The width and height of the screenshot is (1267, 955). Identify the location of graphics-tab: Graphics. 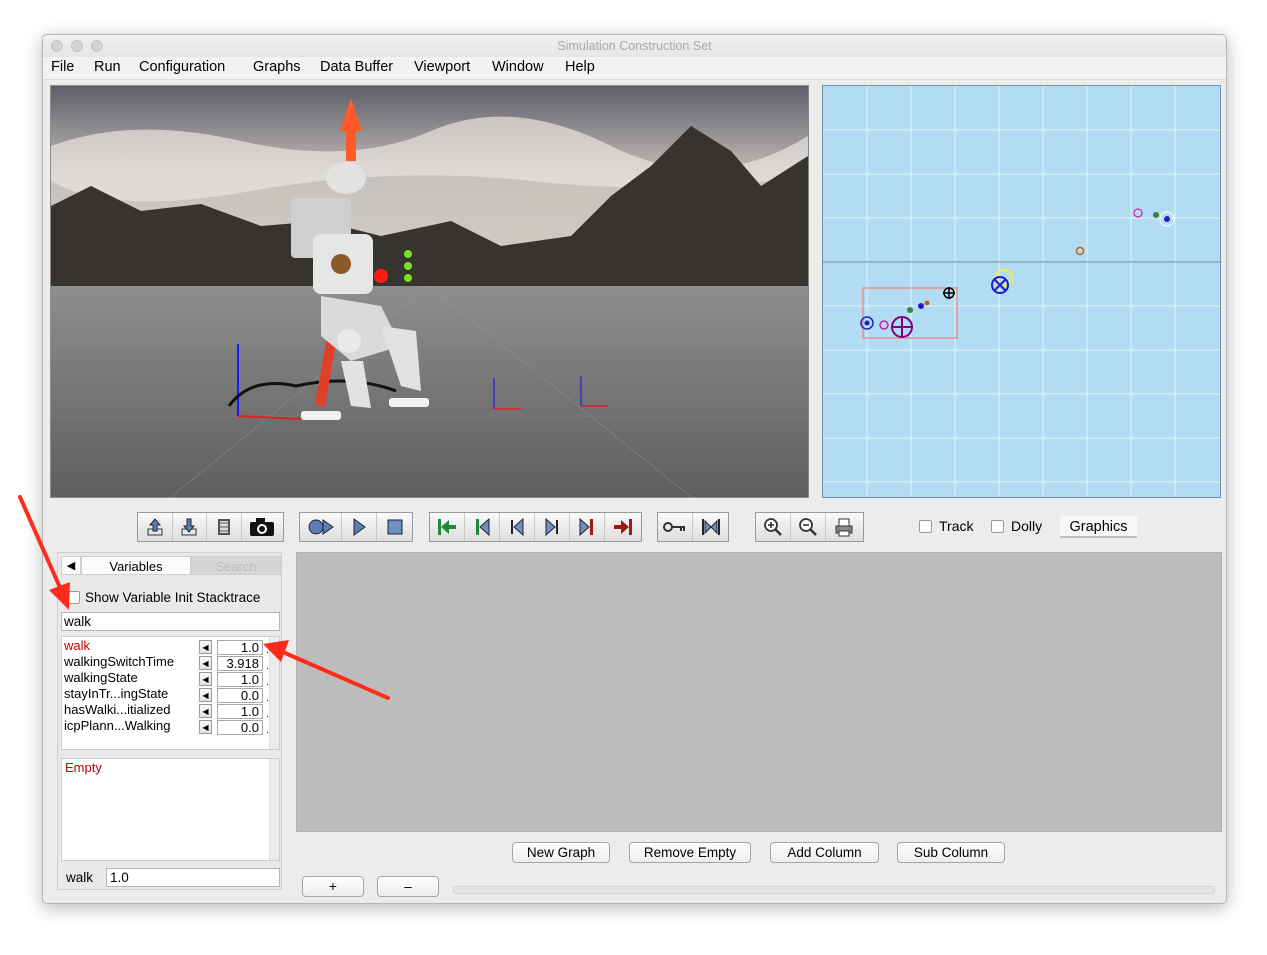
(1098, 527).